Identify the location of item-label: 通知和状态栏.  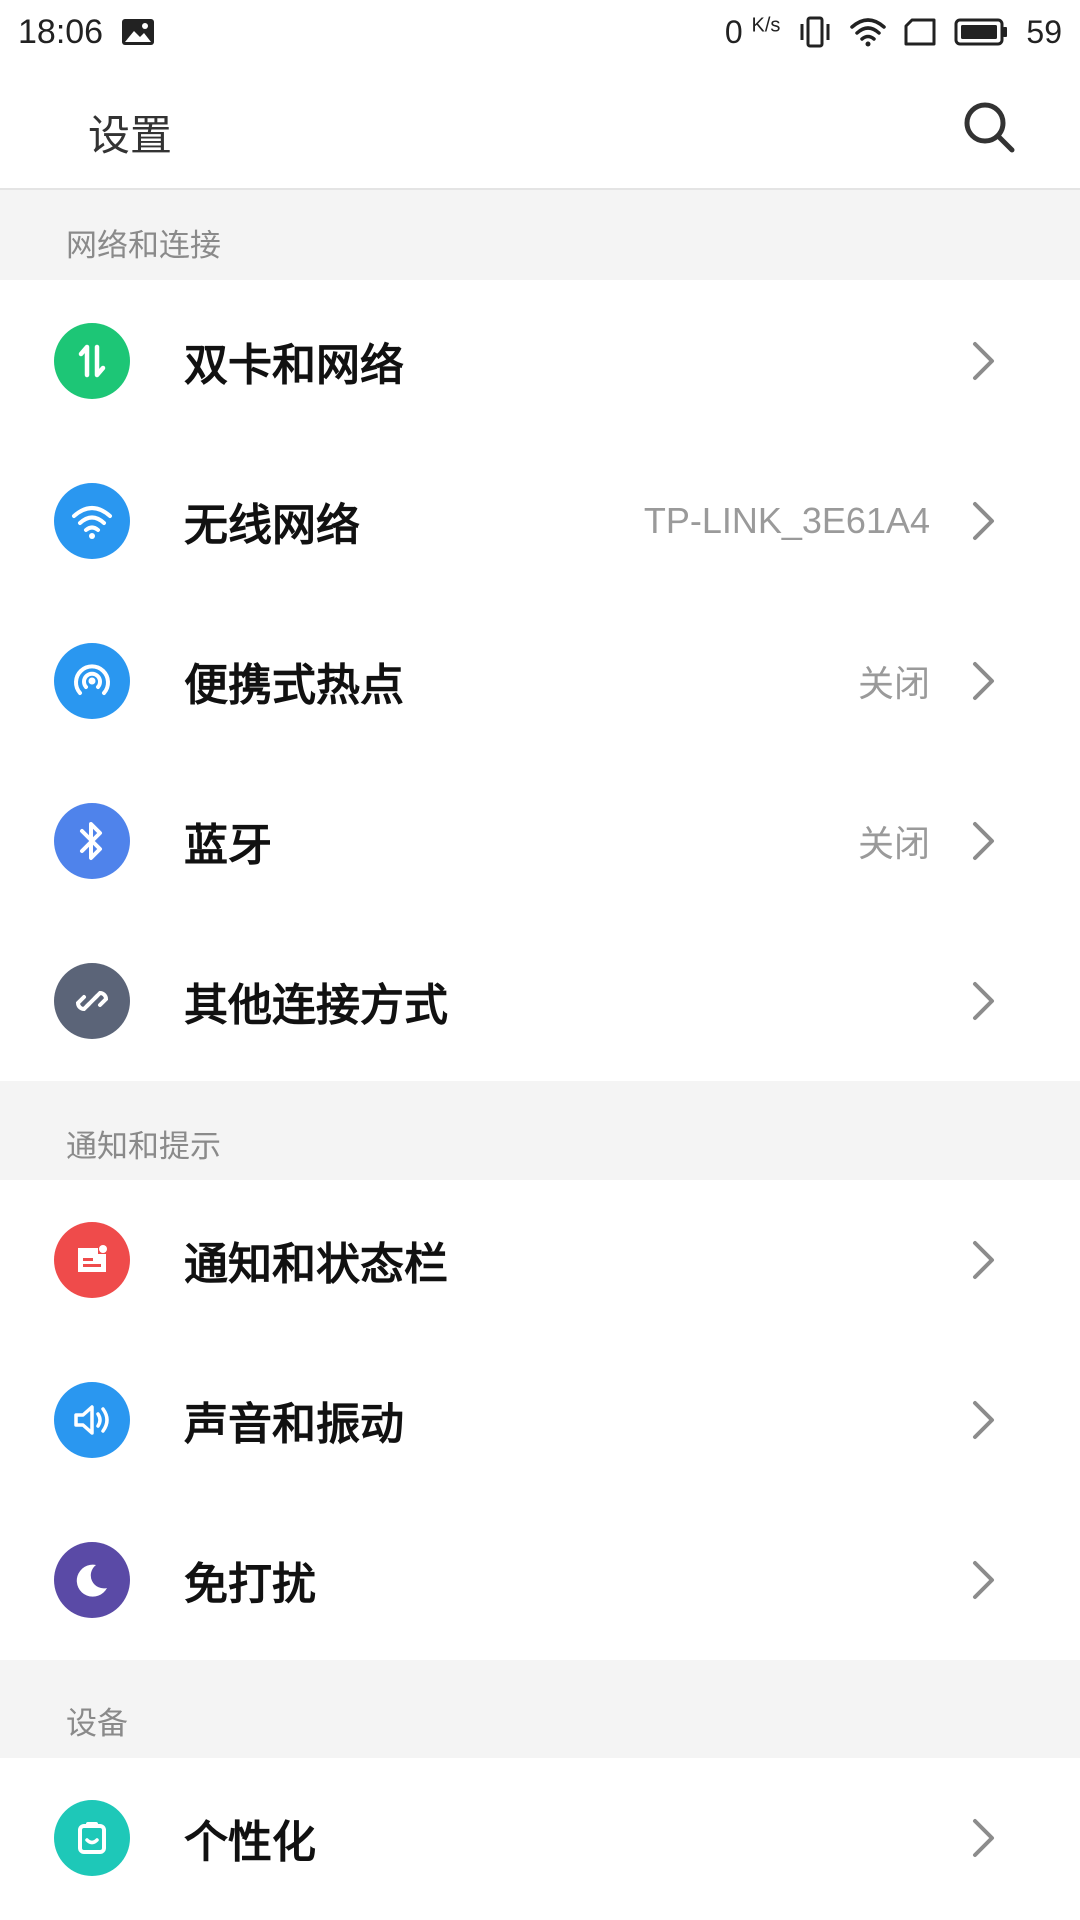
(316, 1264).